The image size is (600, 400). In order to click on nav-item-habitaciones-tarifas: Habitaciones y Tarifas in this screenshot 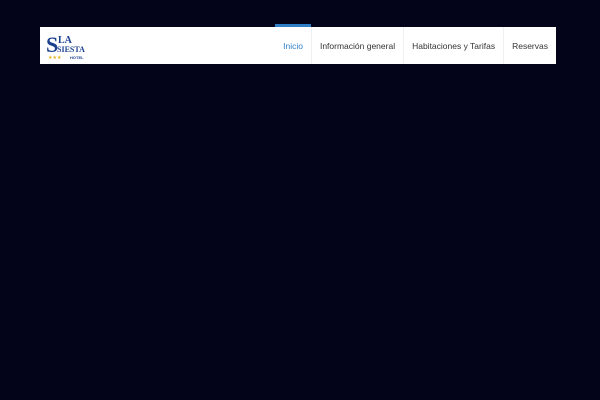, I will do `click(453, 45)`.